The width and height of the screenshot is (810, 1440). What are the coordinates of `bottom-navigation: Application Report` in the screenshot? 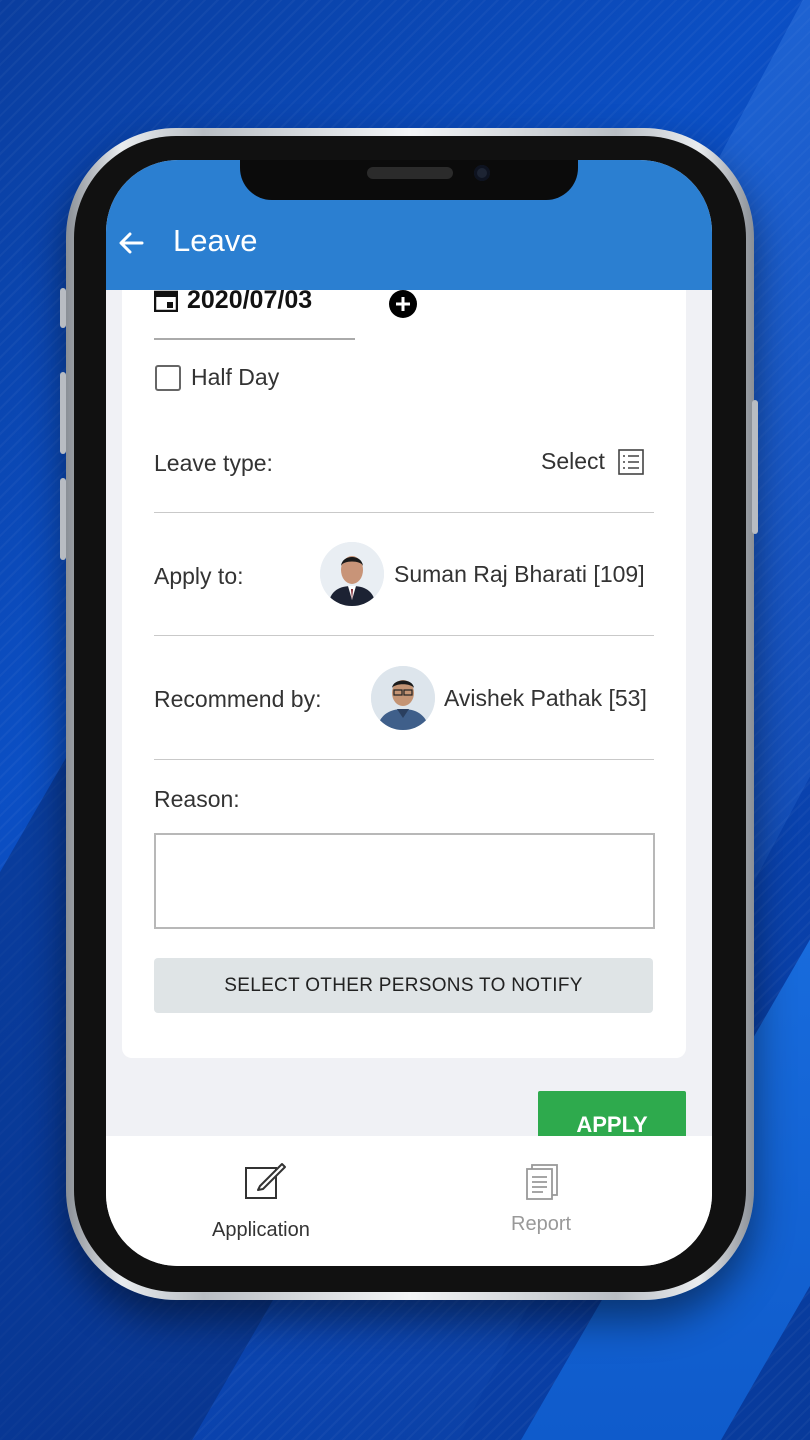 It's located at (409, 1201).